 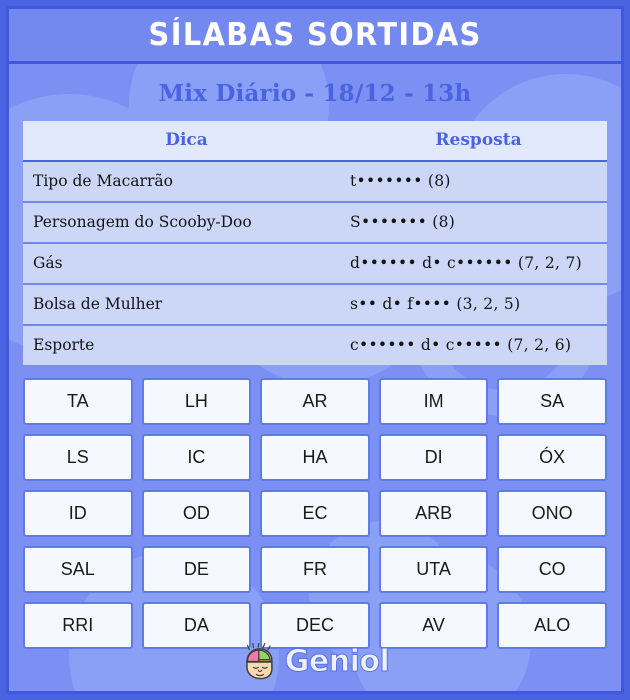 What do you see at coordinates (78, 569) in the screenshot?
I see `syllable-tile: SAL` at bounding box center [78, 569].